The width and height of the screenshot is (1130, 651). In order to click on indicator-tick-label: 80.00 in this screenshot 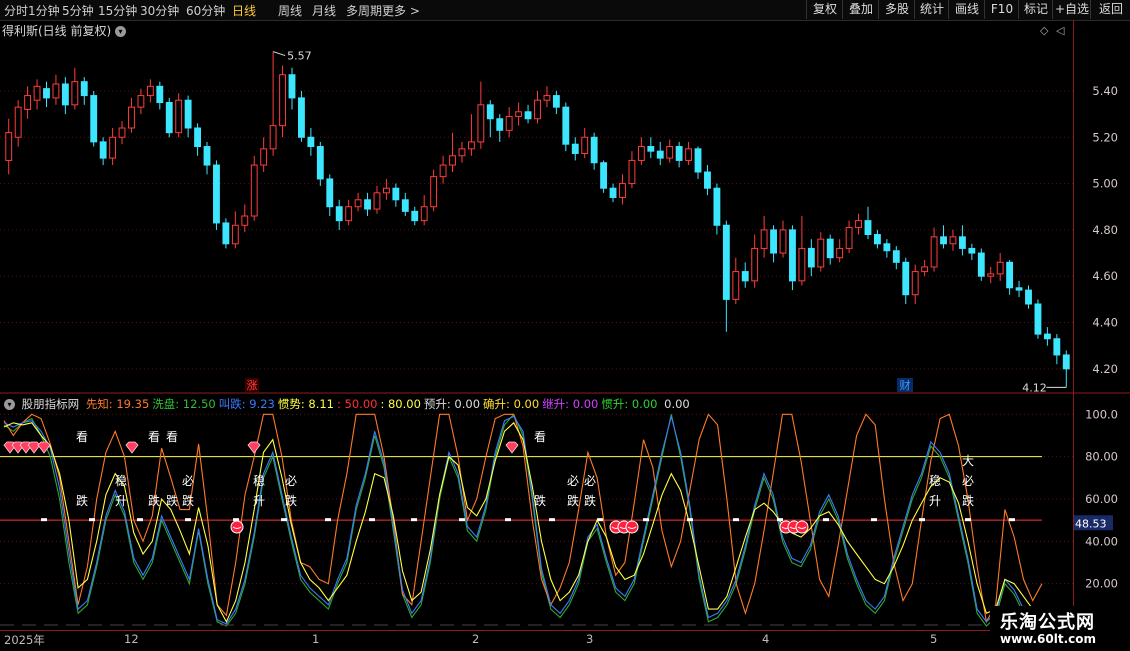, I will do `click(1101, 457)`.